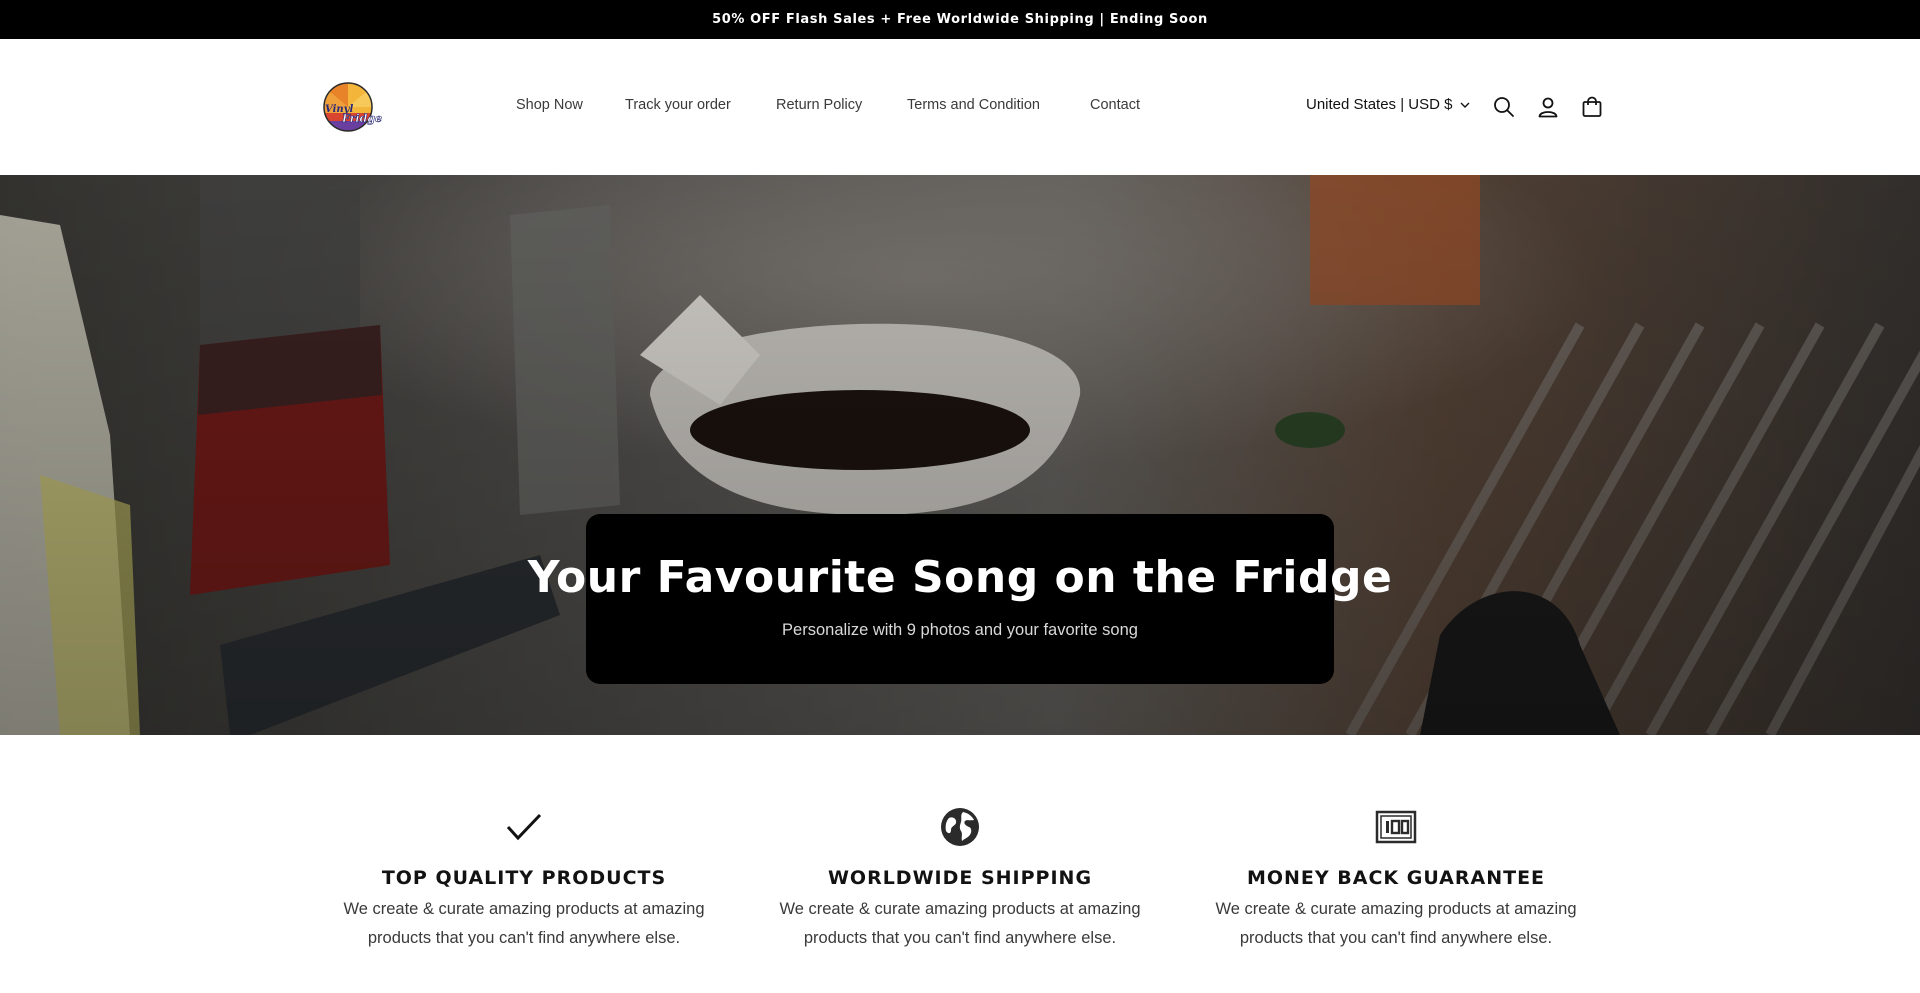 This screenshot has height=993, width=1920. Describe the element at coordinates (549, 105) in the screenshot. I see `nav-shop-now: Shop Now` at that location.